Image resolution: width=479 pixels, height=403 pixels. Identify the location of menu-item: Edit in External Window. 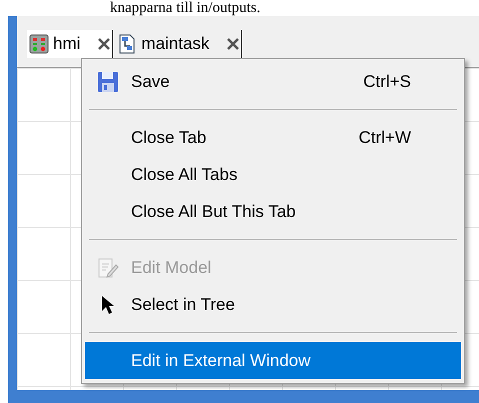
(273, 360).